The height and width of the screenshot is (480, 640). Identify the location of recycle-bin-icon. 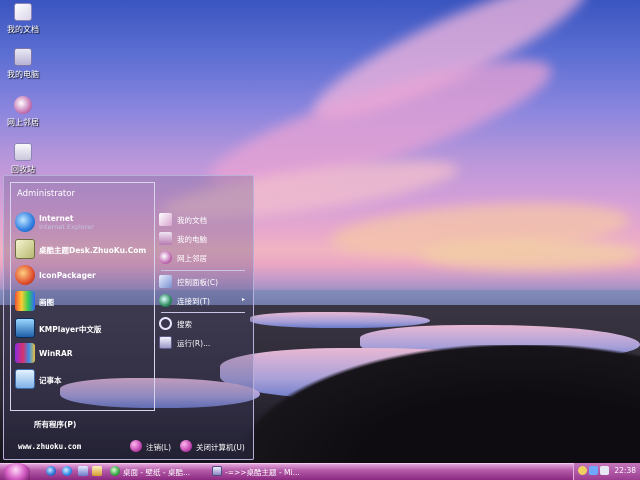
(23, 152).